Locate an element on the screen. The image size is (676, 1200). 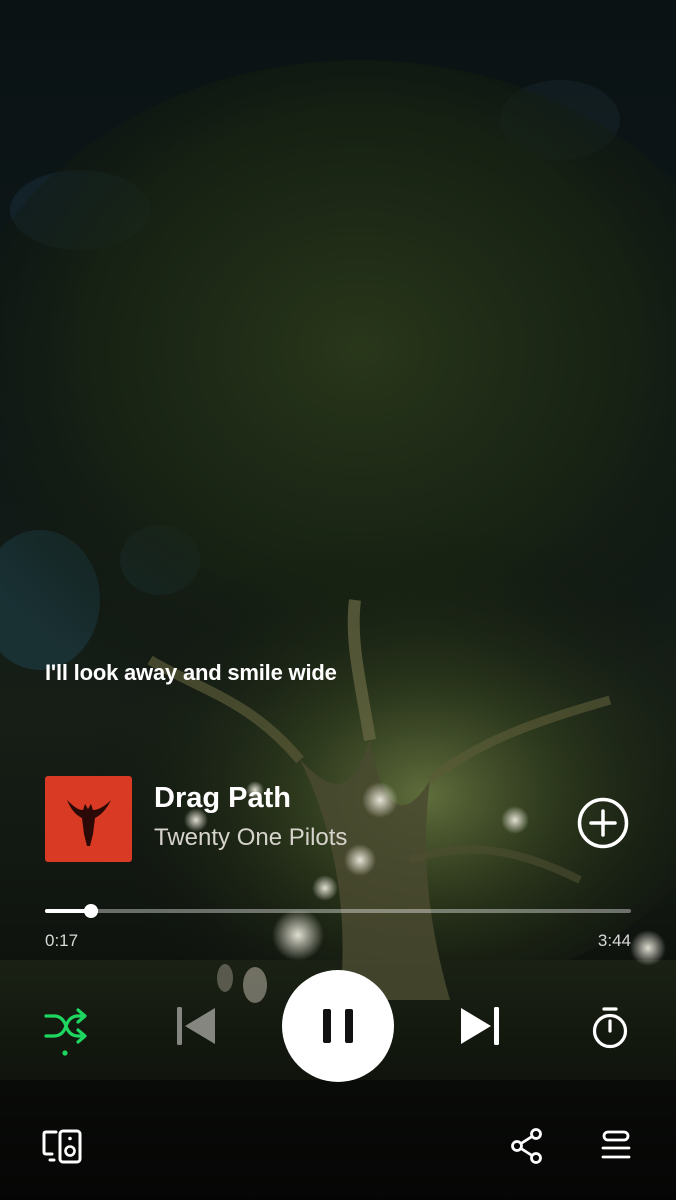
track-info: Drag Path Twenty One Pilots is located at coordinates (340, 820).